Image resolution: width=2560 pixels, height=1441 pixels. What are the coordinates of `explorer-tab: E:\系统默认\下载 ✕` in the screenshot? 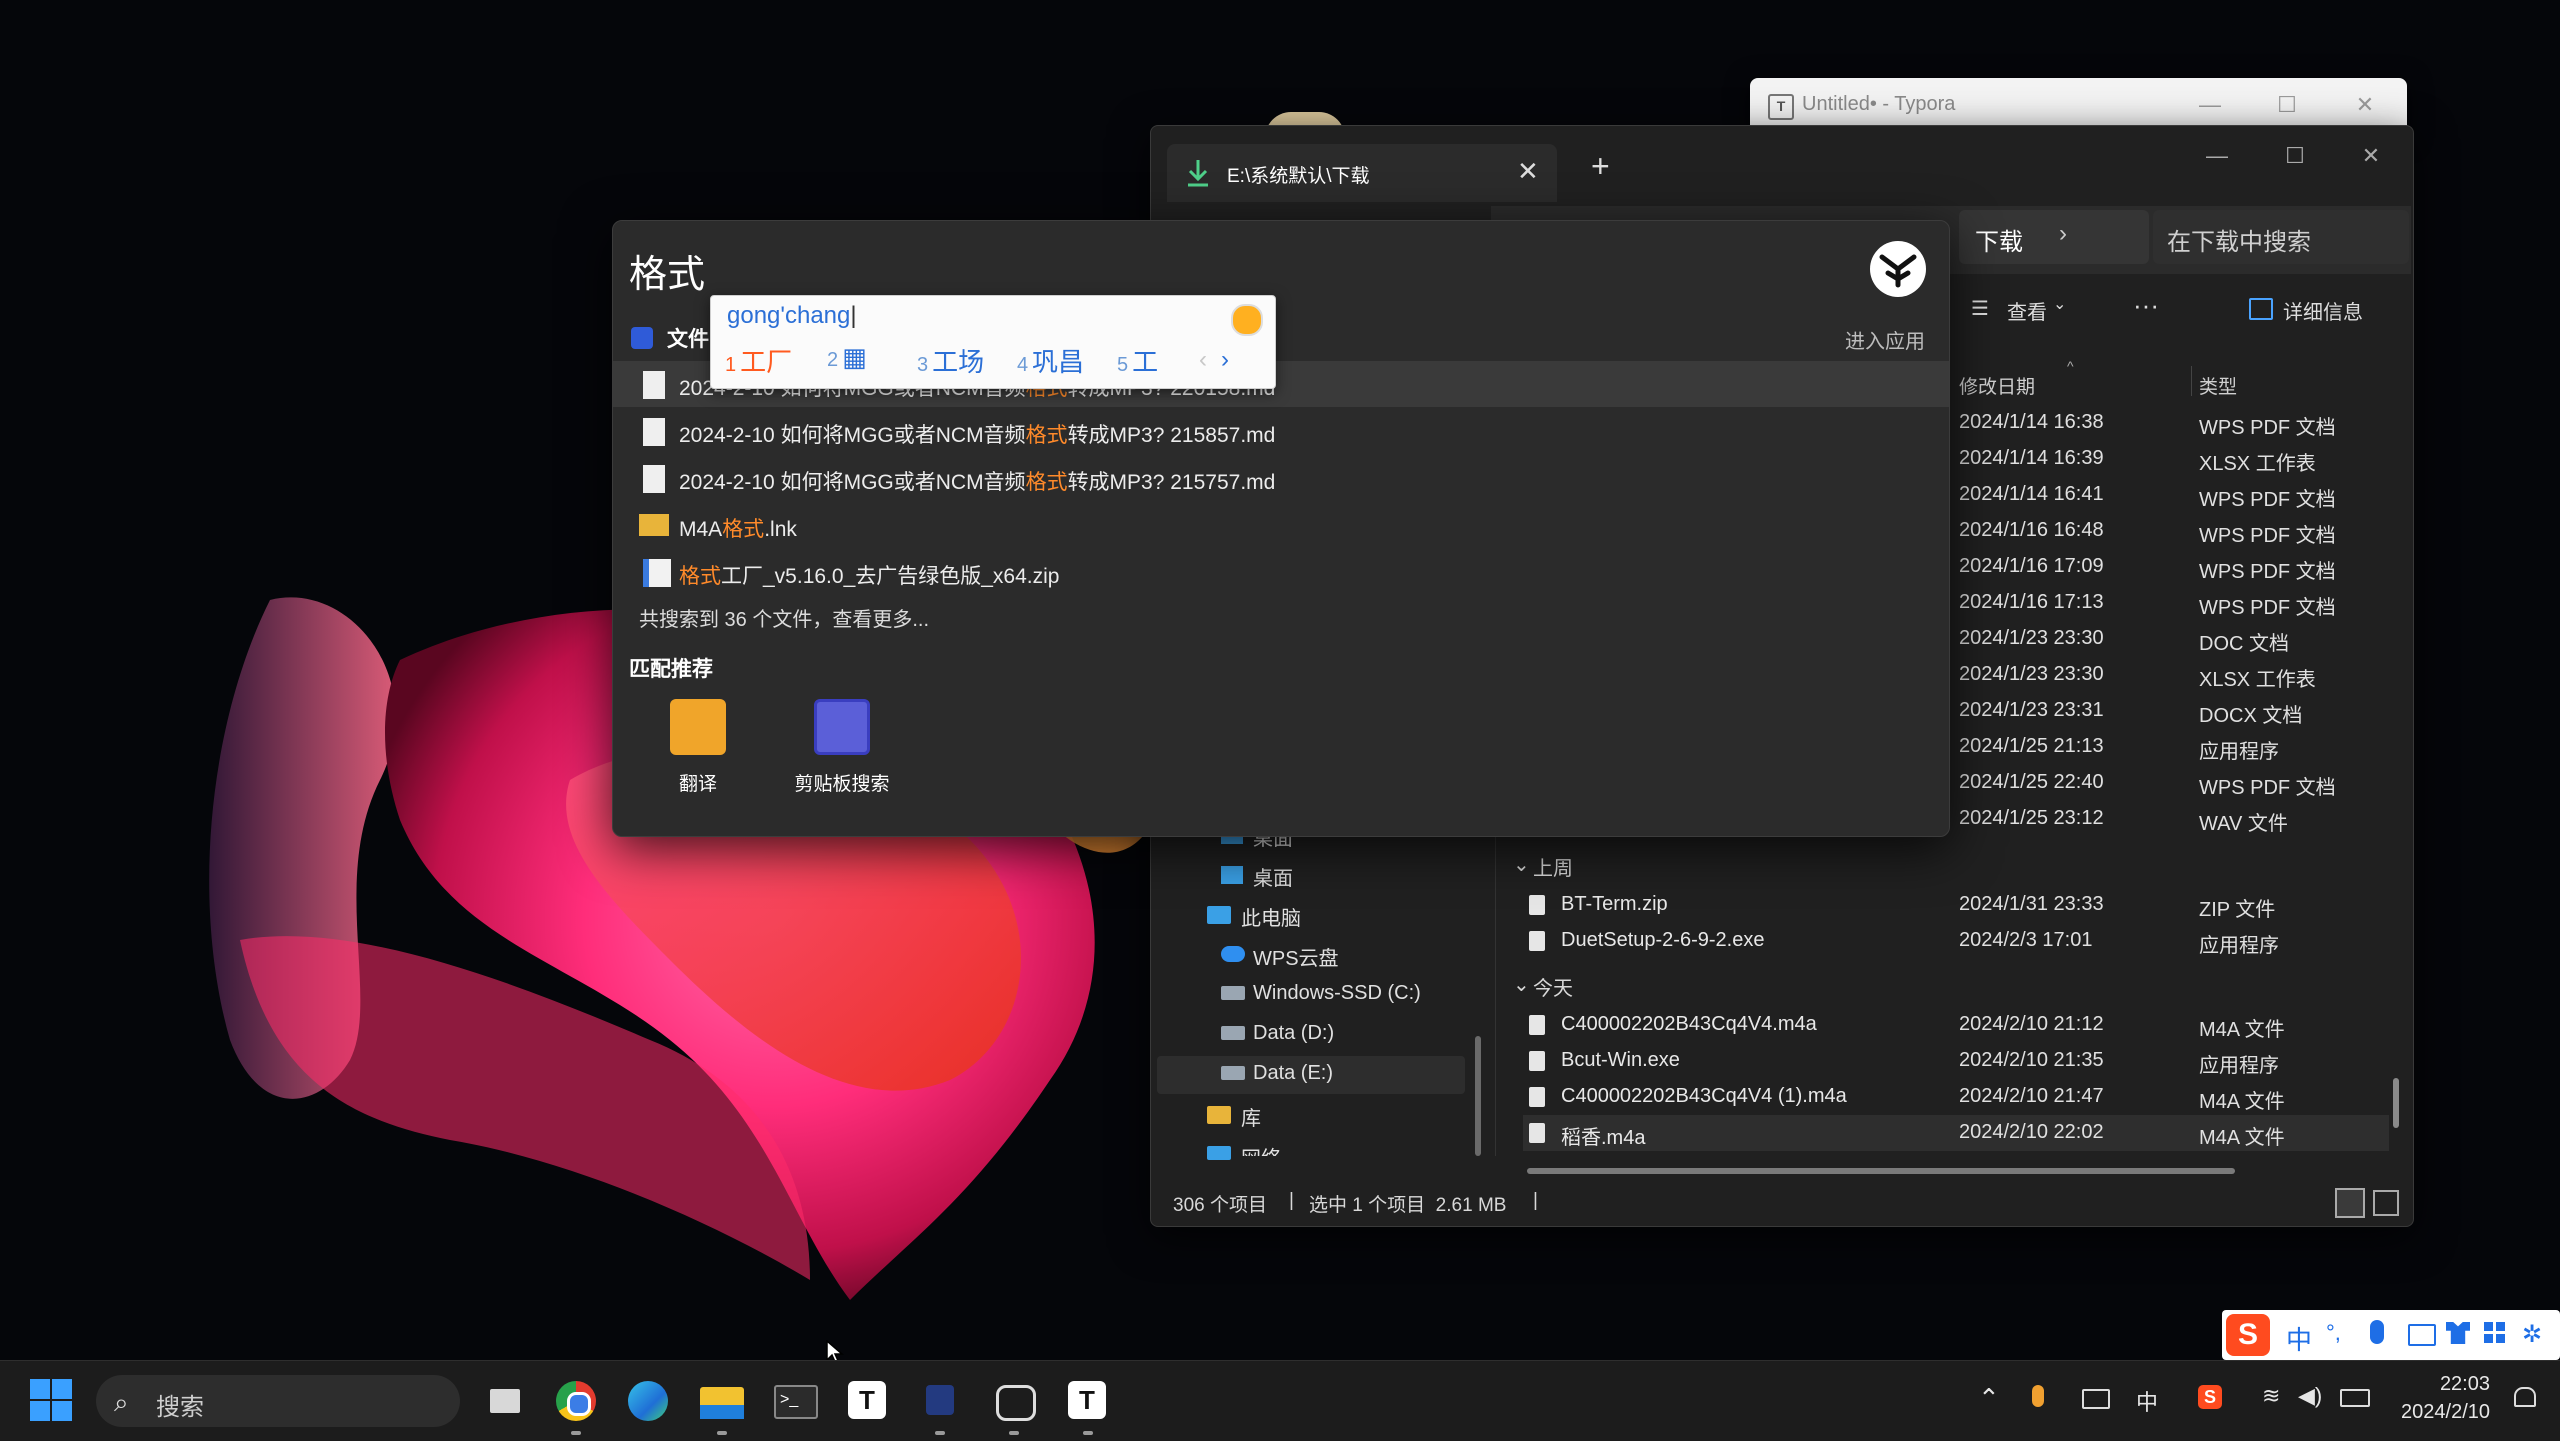 It's located at (1362, 173).